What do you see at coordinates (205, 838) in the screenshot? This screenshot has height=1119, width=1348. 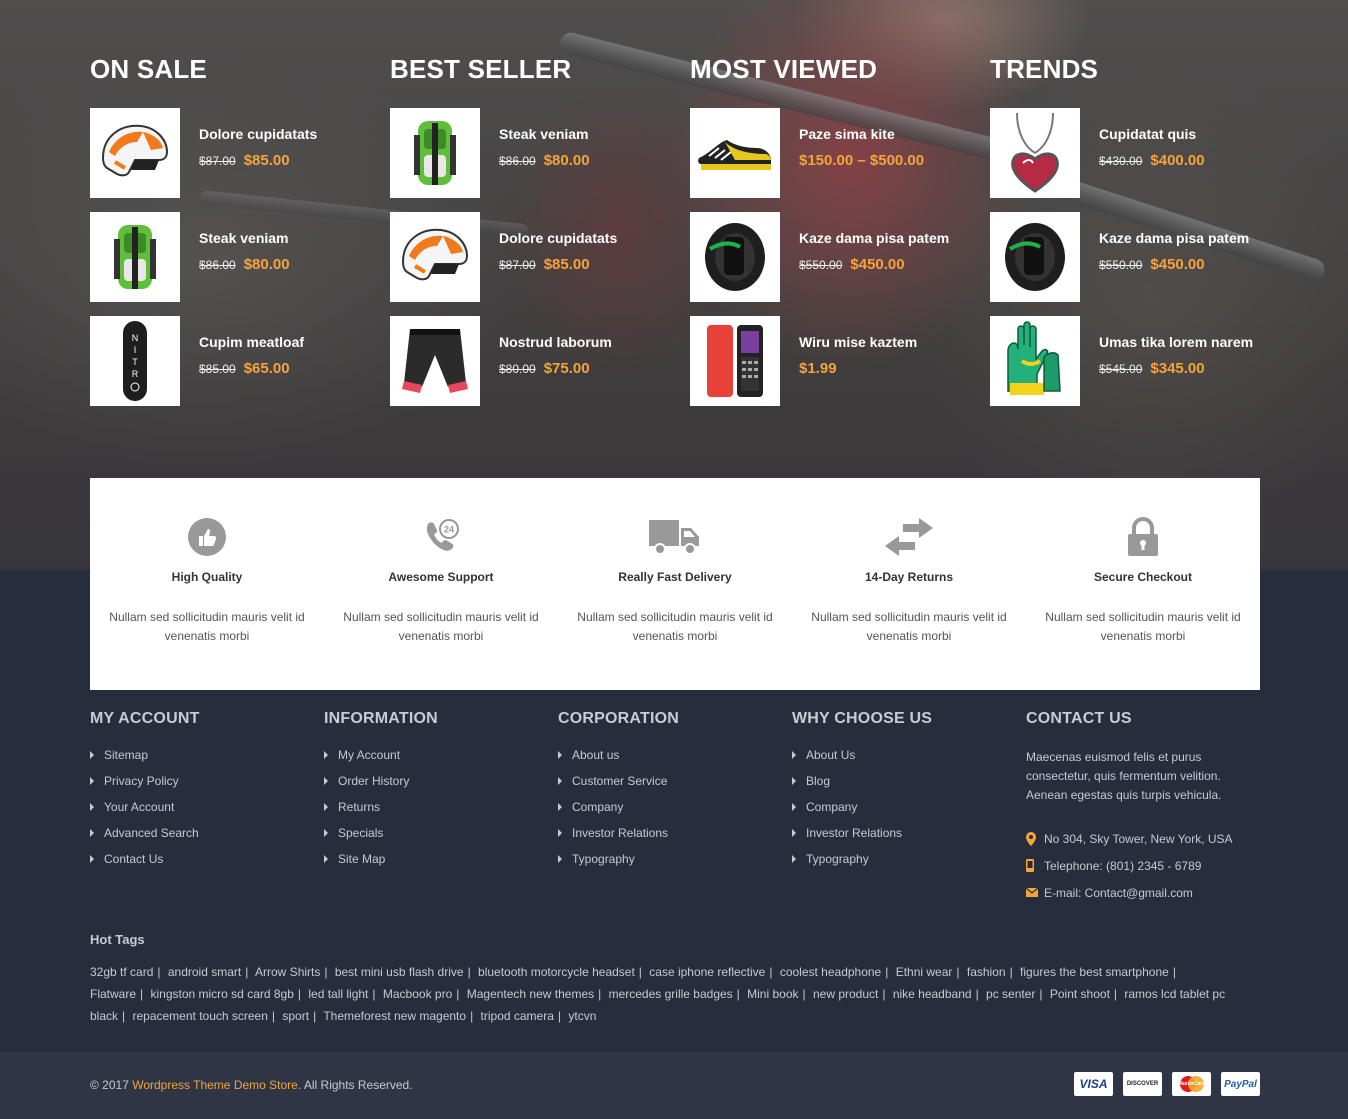 I see `footer-link: Advanced Search` at bounding box center [205, 838].